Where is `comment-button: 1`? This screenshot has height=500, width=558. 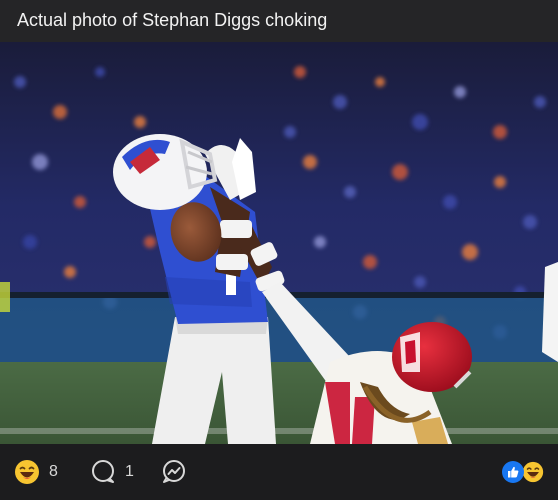 comment-button: 1 is located at coordinates (112, 472).